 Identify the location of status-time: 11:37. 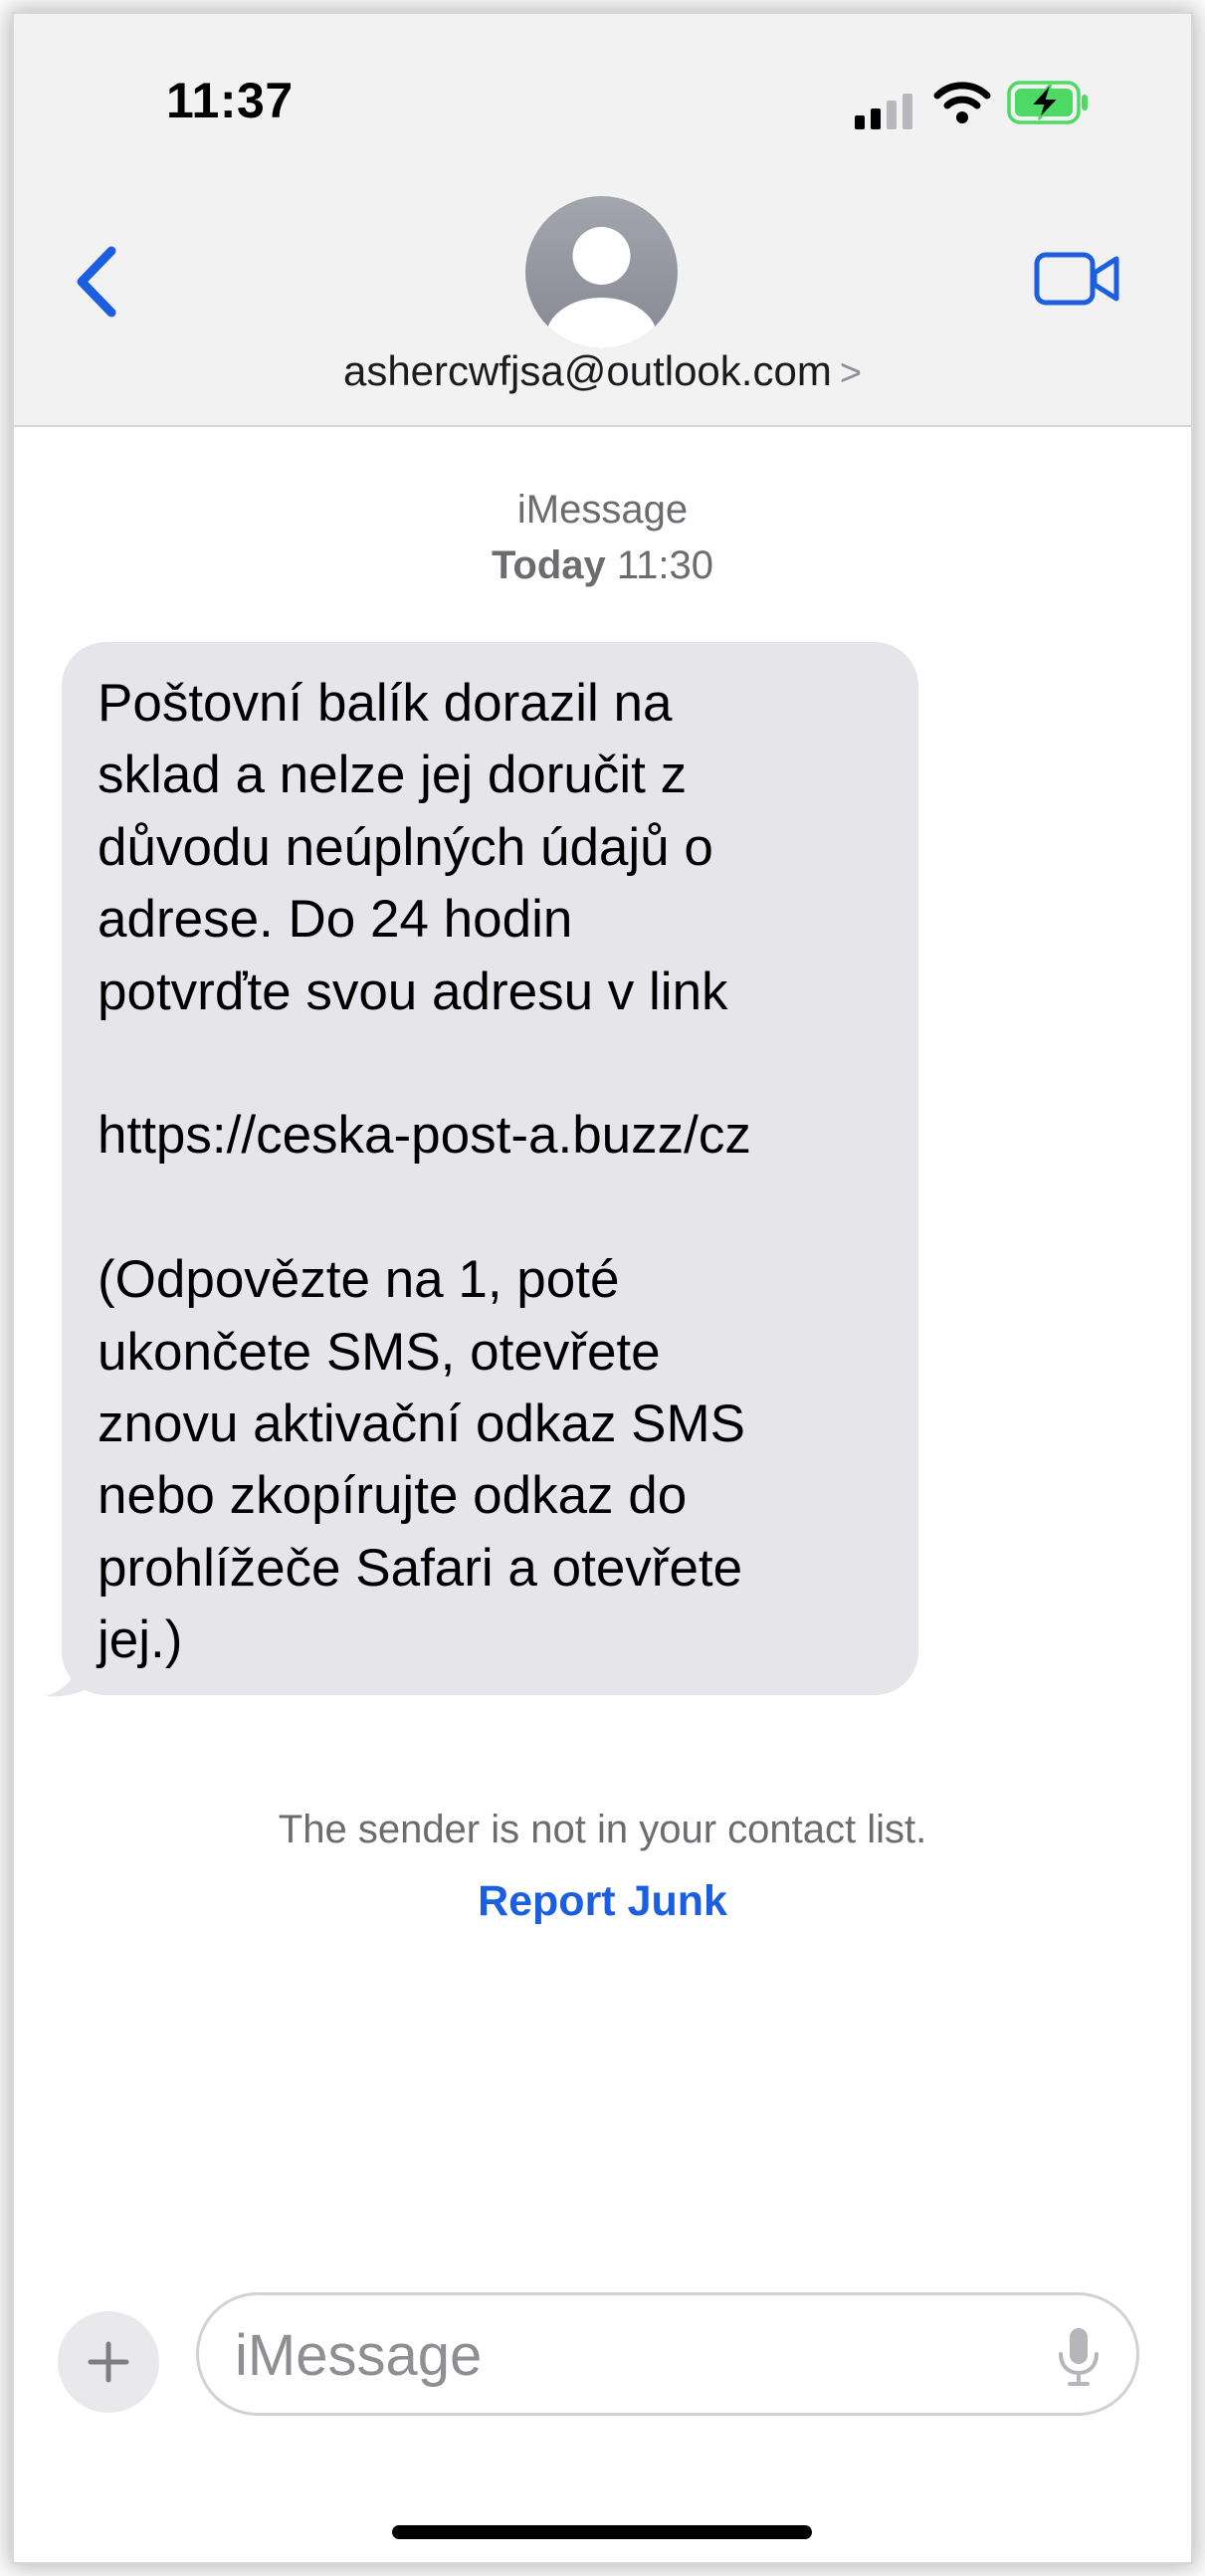
(230, 100).